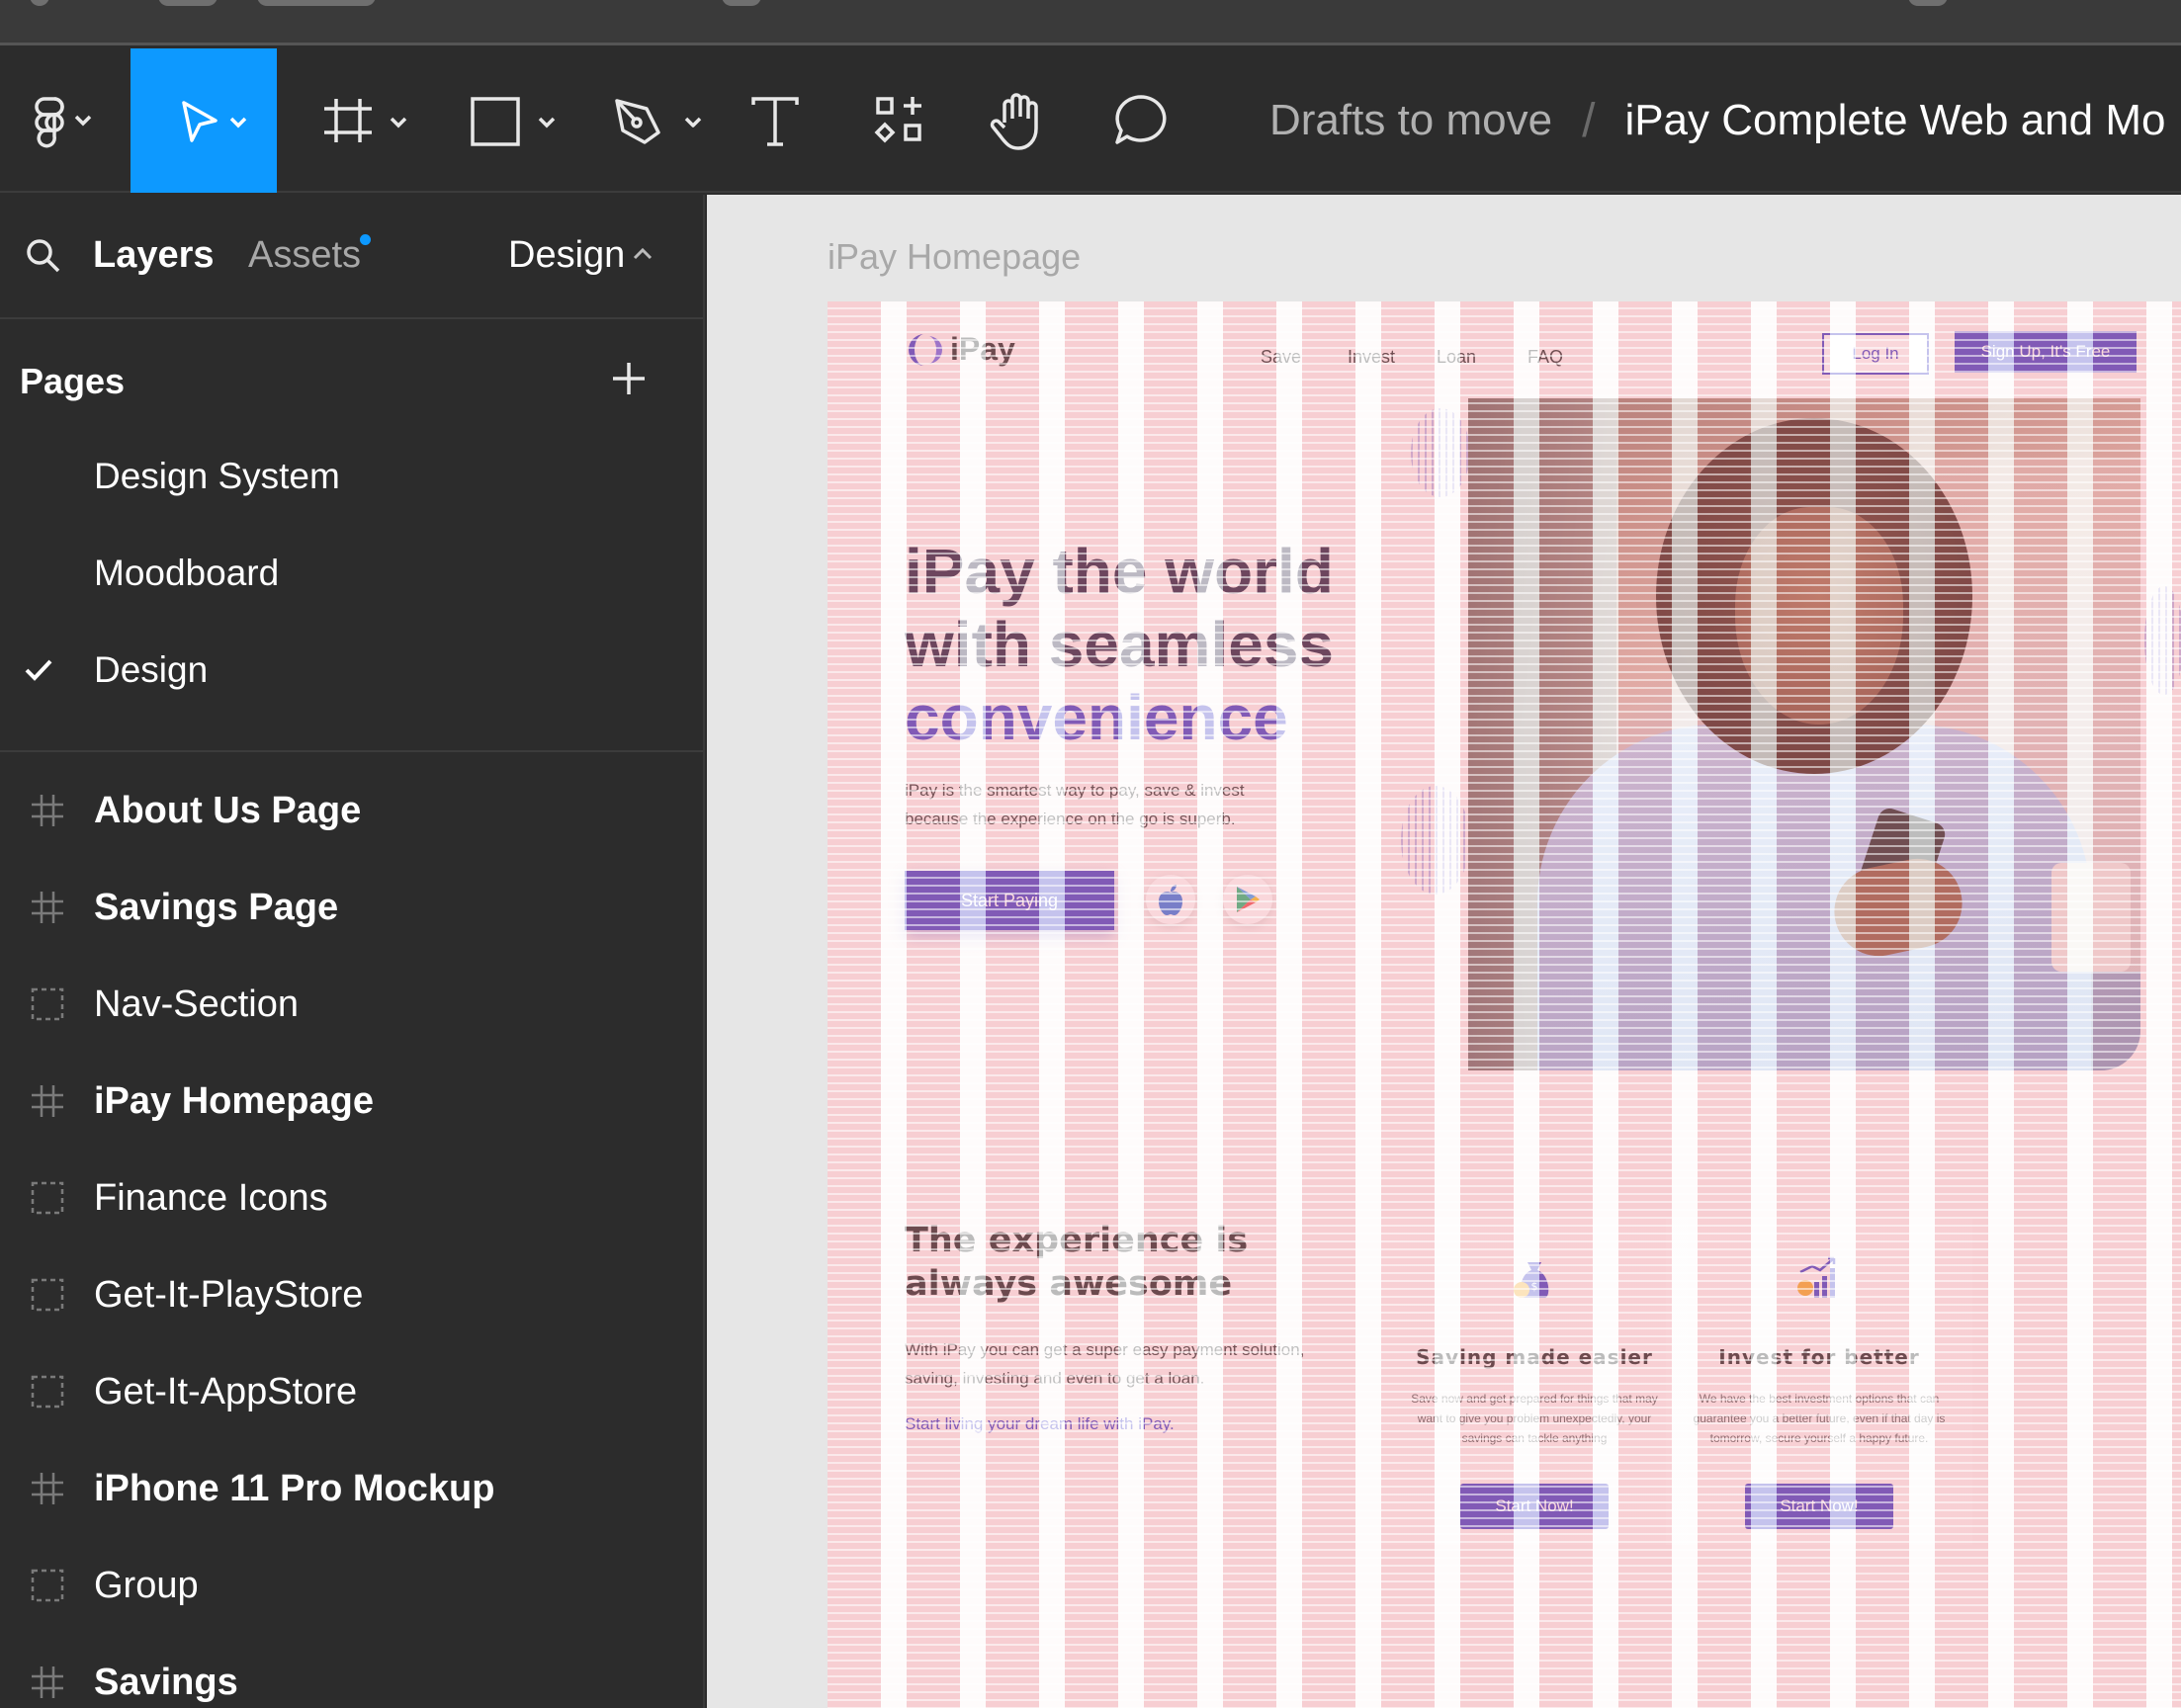 This screenshot has width=2181, height=1708. I want to click on layer-label: Nav-Section, so click(196, 1003).